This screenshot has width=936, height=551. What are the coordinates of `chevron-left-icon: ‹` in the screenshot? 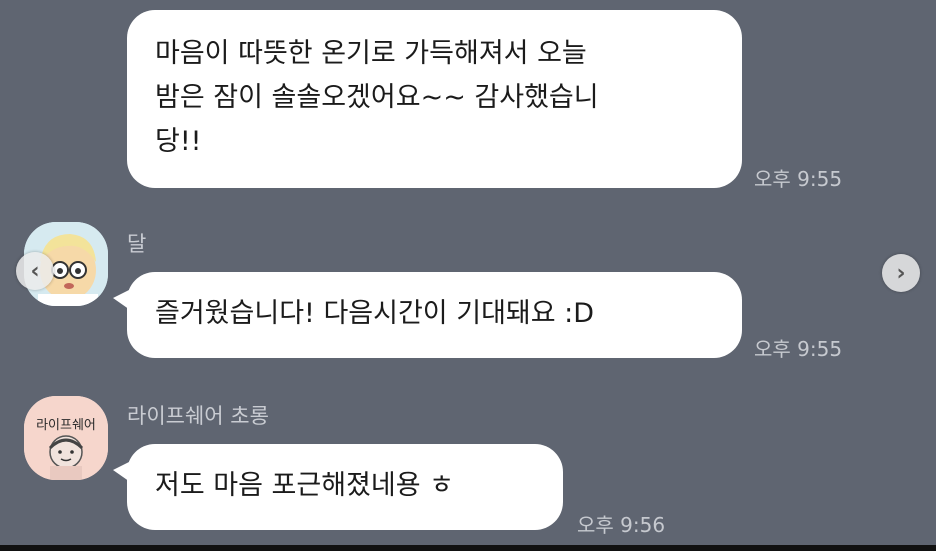 It's located at (35, 271).